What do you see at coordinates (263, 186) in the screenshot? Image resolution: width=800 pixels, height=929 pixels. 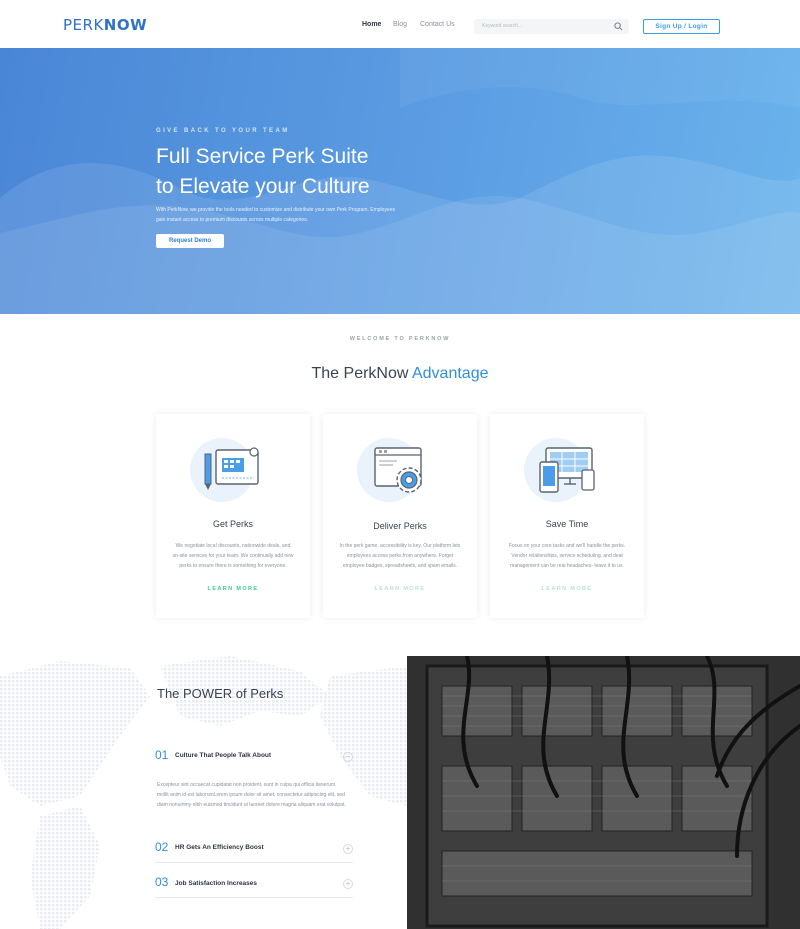 I see `hero-title-line2: to Elevate your Culture` at bounding box center [263, 186].